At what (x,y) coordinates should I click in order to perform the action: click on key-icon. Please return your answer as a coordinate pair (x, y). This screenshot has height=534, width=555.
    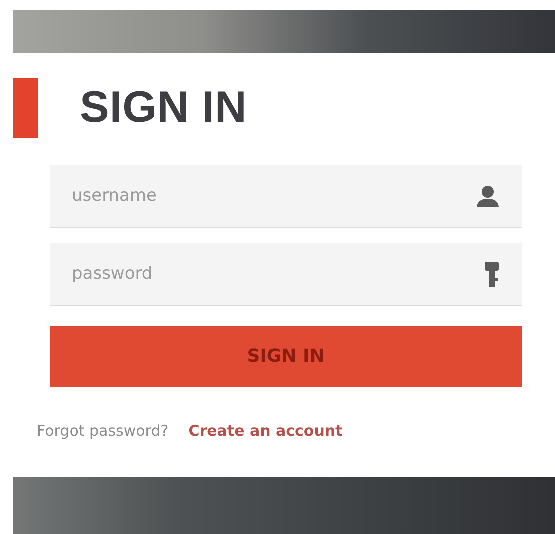
    Looking at the image, I should click on (492, 274).